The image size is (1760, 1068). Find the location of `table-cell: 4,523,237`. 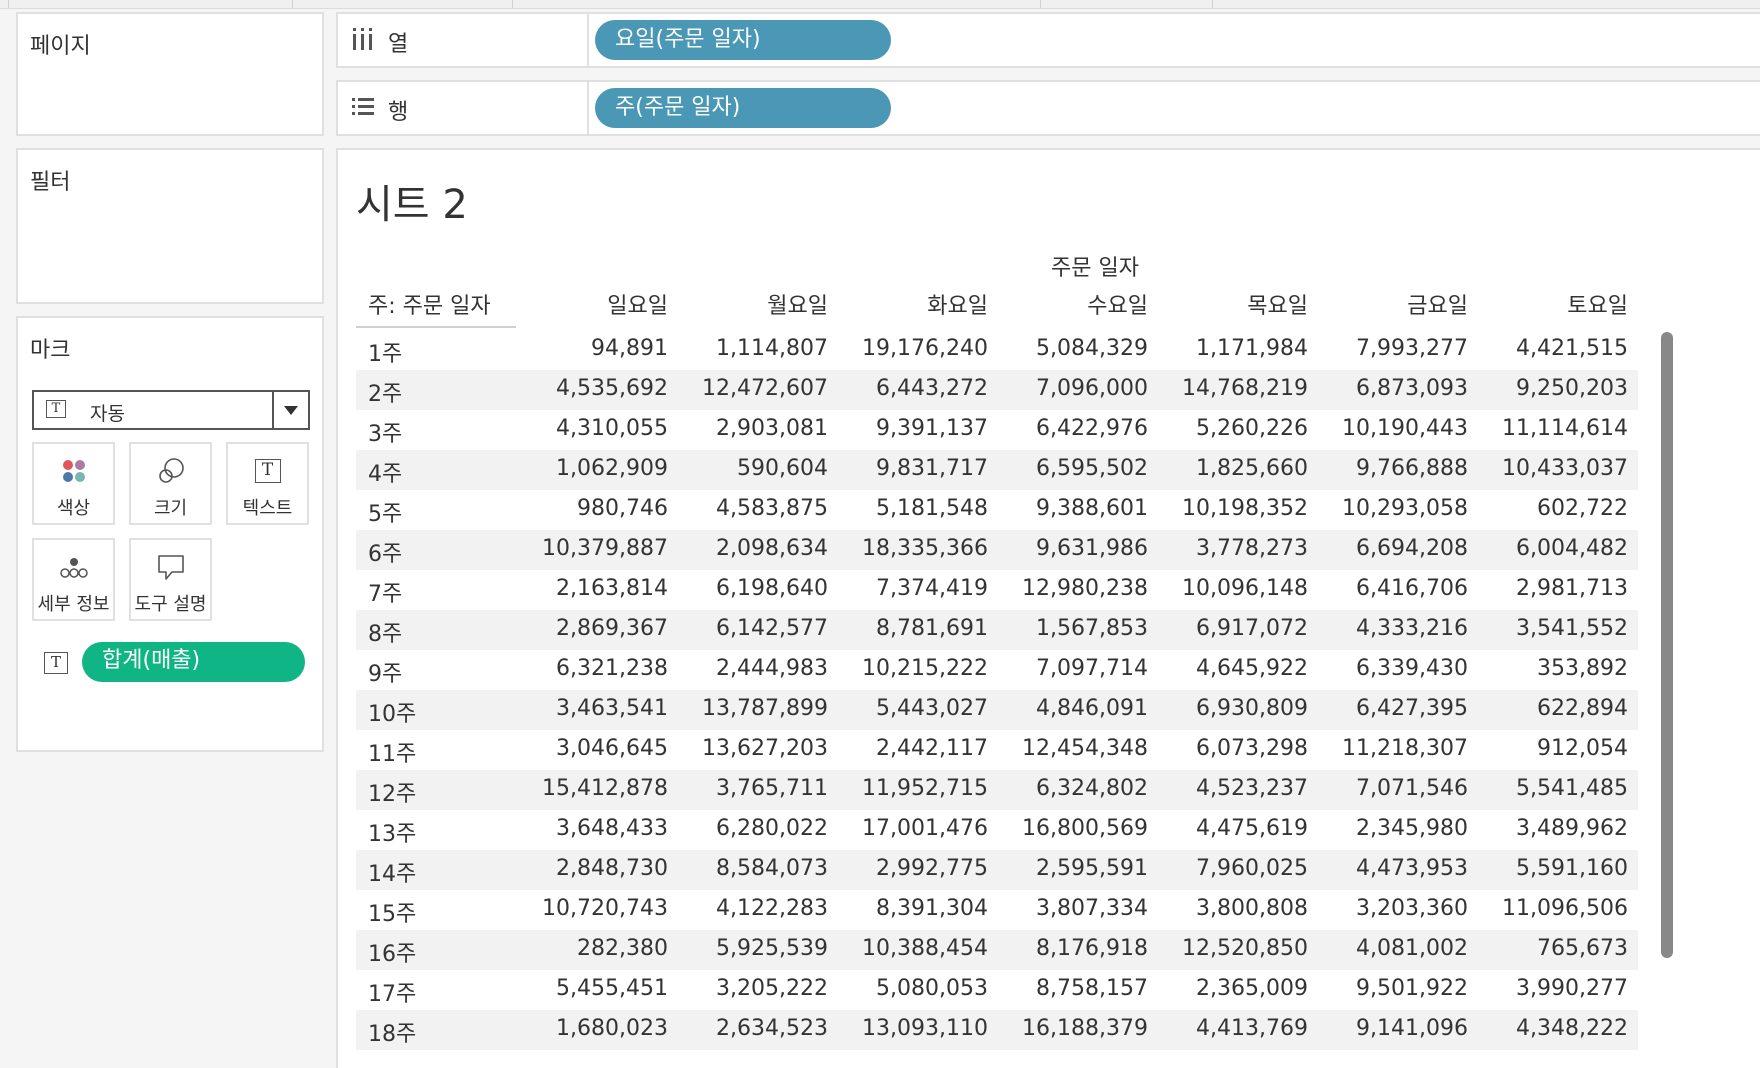

table-cell: 4,523,237 is located at coordinates (1233, 788).